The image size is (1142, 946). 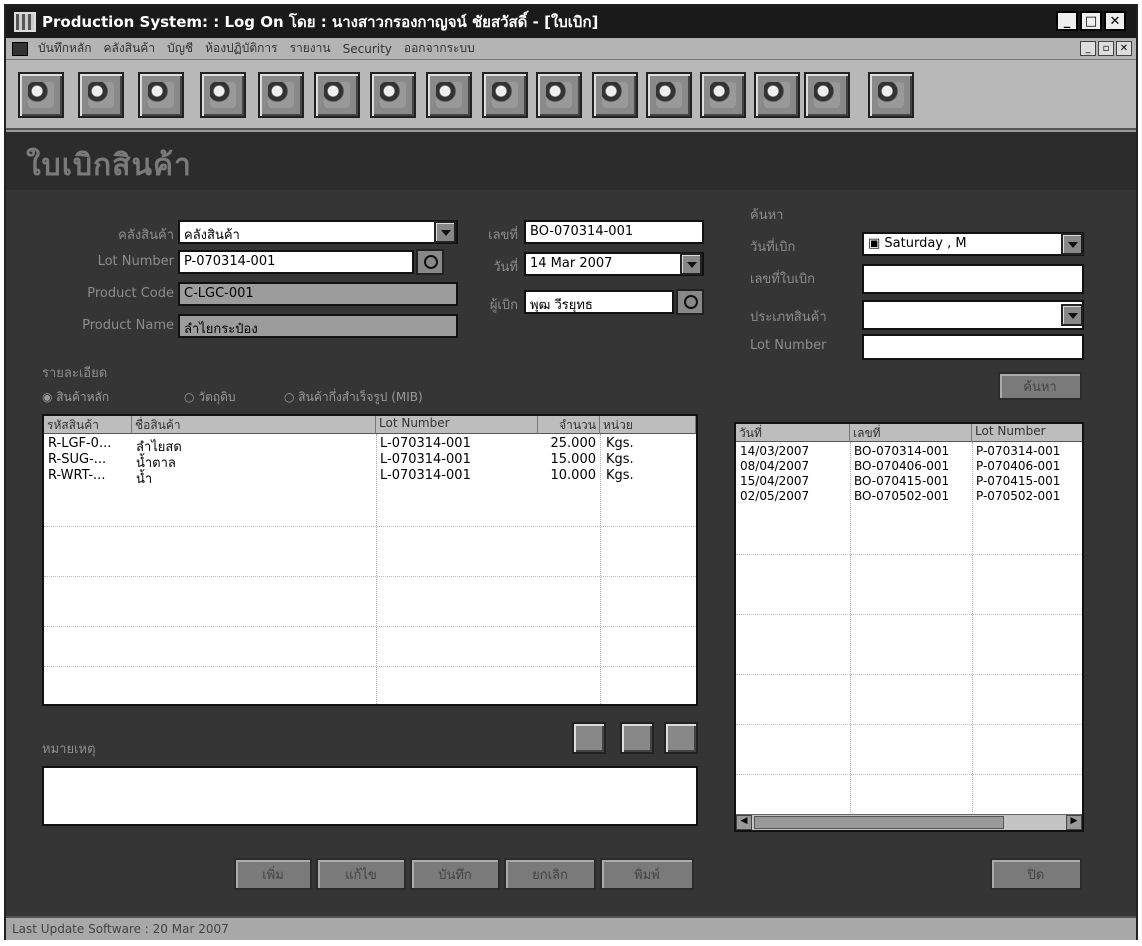 I want to click on row1-lot: L-070314-001, so click(x=425, y=443).